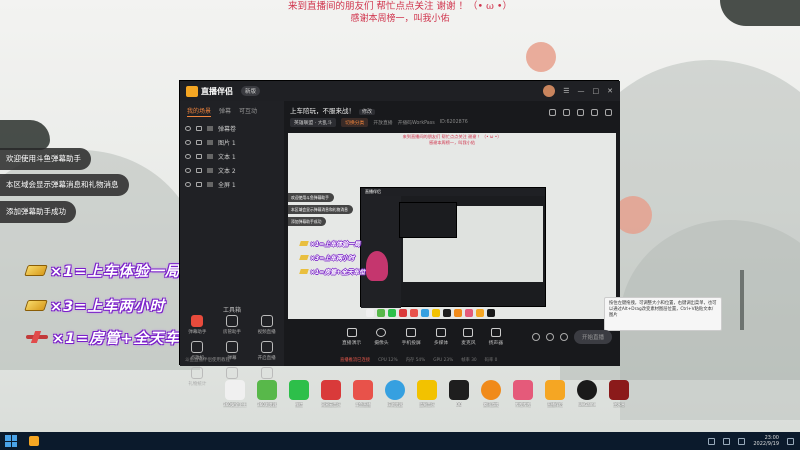 The height and width of the screenshot is (450, 800). I want to click on screenshot-icon, so click(566, 112).